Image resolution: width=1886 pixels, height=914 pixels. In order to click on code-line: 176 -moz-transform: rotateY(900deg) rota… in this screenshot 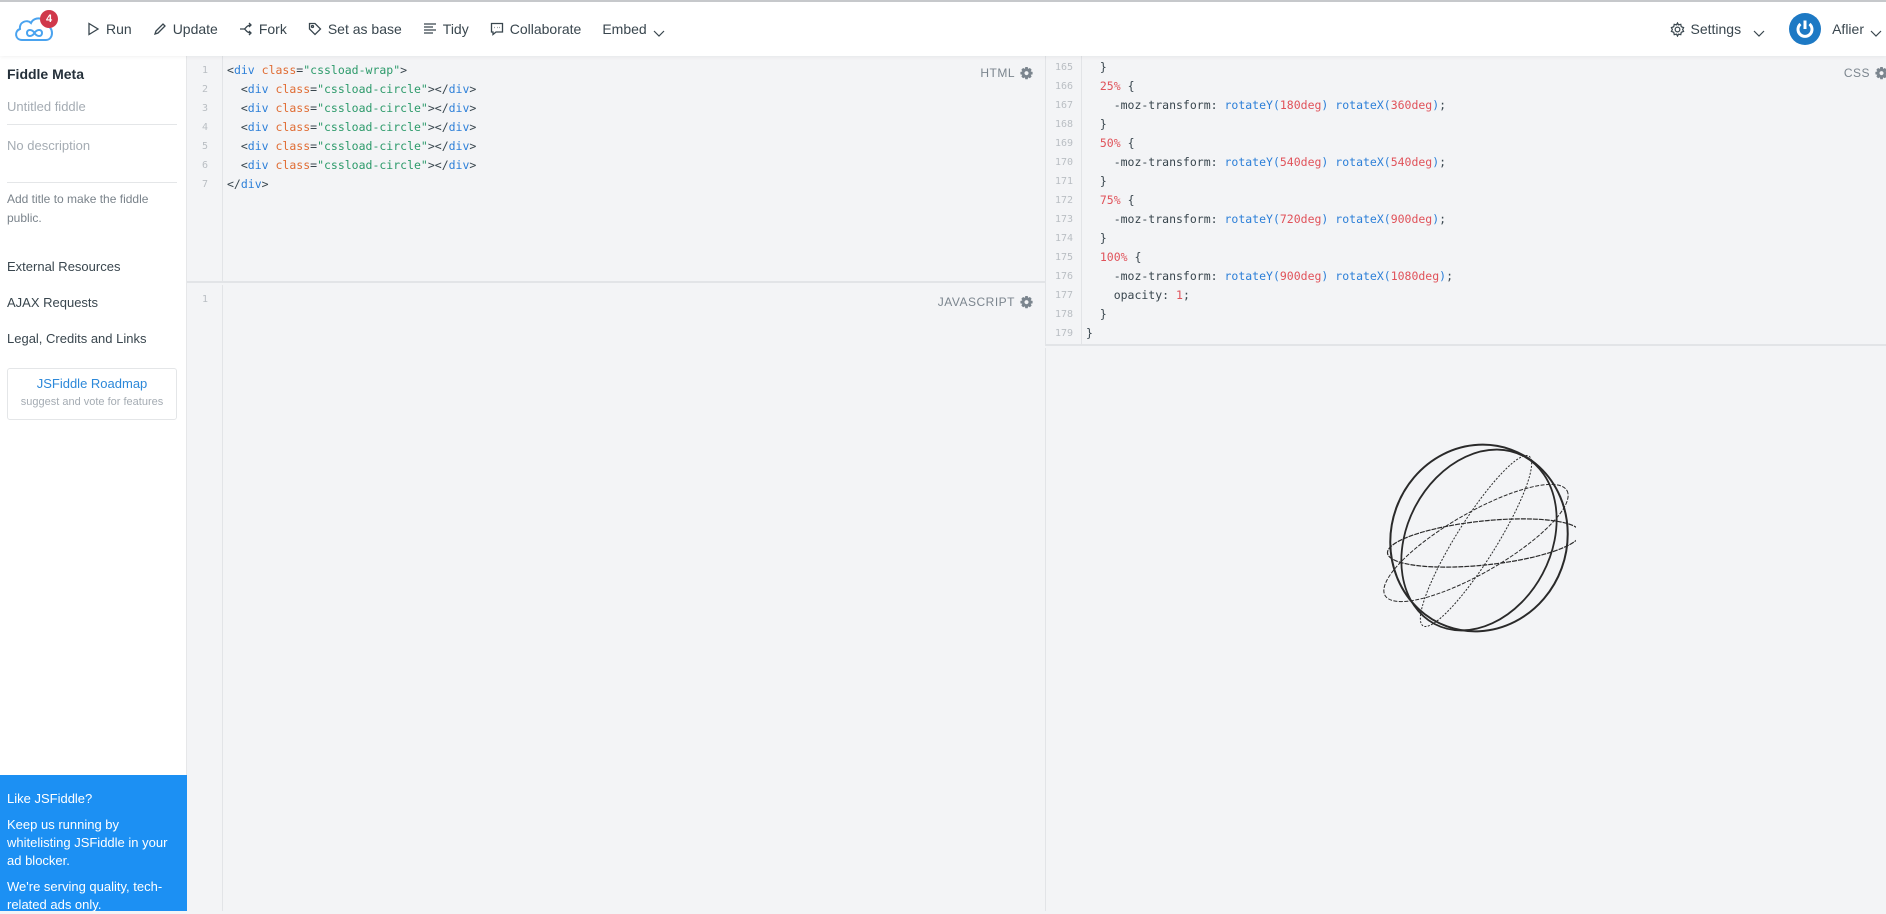, I will do `click(1466, 276)`.